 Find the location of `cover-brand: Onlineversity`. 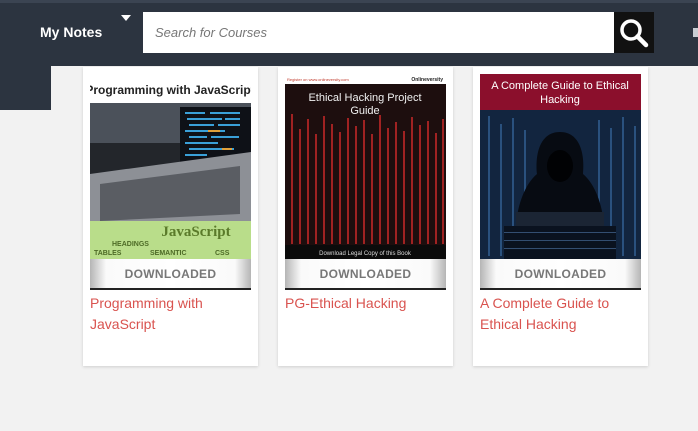

cover-brand: Onlineversity is located at coordinates (427, 80).